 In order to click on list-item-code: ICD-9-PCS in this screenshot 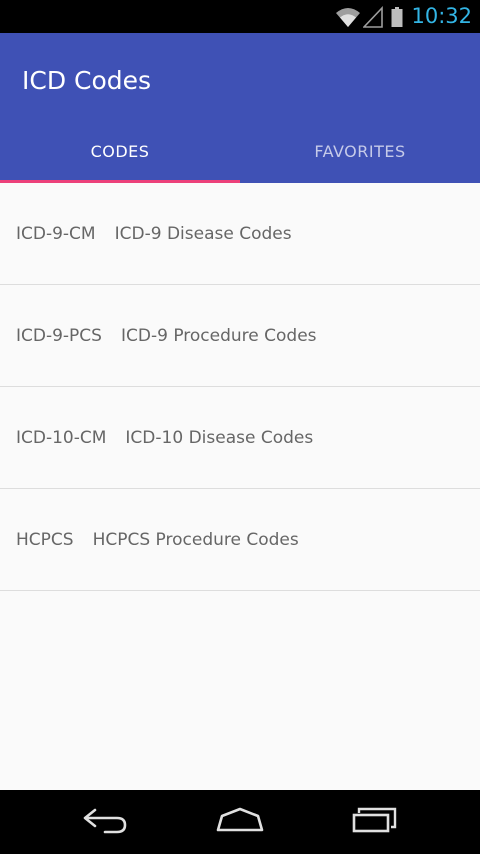, I will do `click(59, 335)`.